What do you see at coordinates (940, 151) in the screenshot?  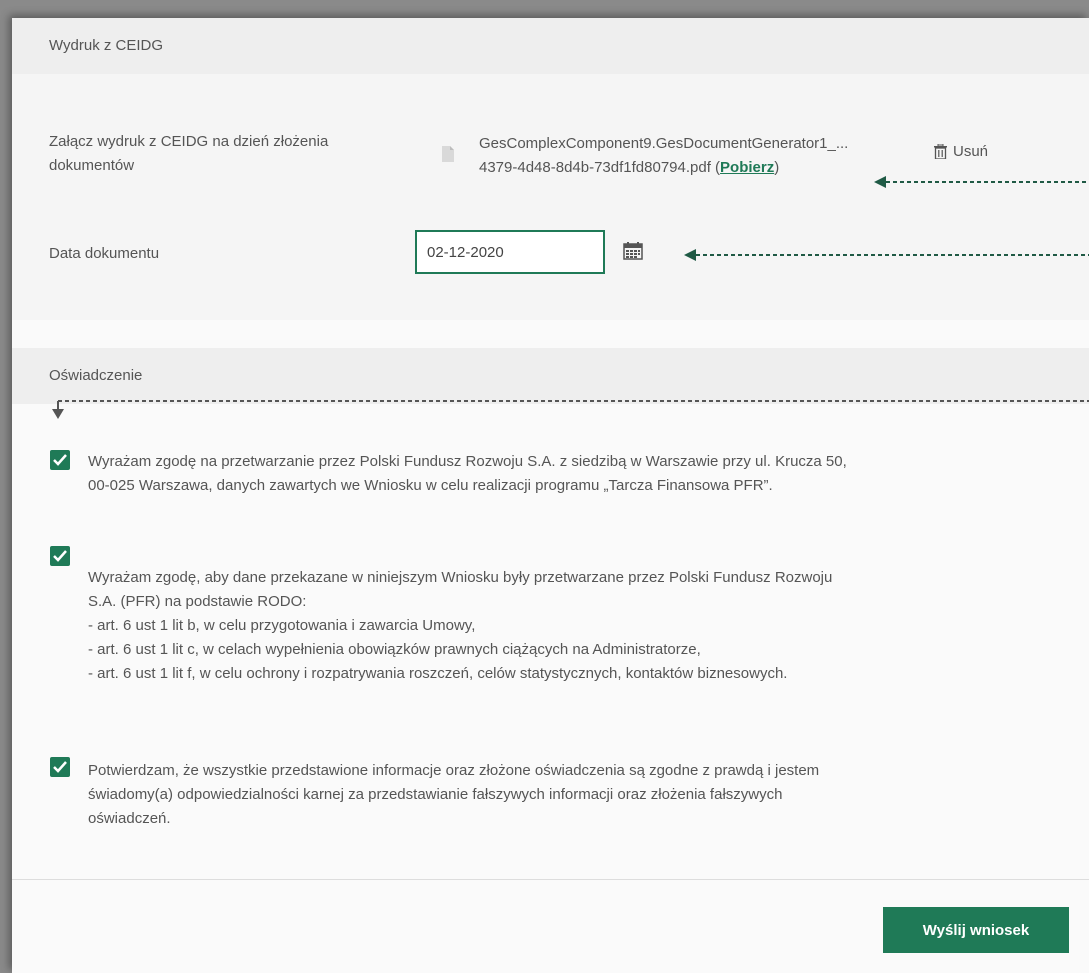 I see `trash-icon` at bounding box center [940, 151].